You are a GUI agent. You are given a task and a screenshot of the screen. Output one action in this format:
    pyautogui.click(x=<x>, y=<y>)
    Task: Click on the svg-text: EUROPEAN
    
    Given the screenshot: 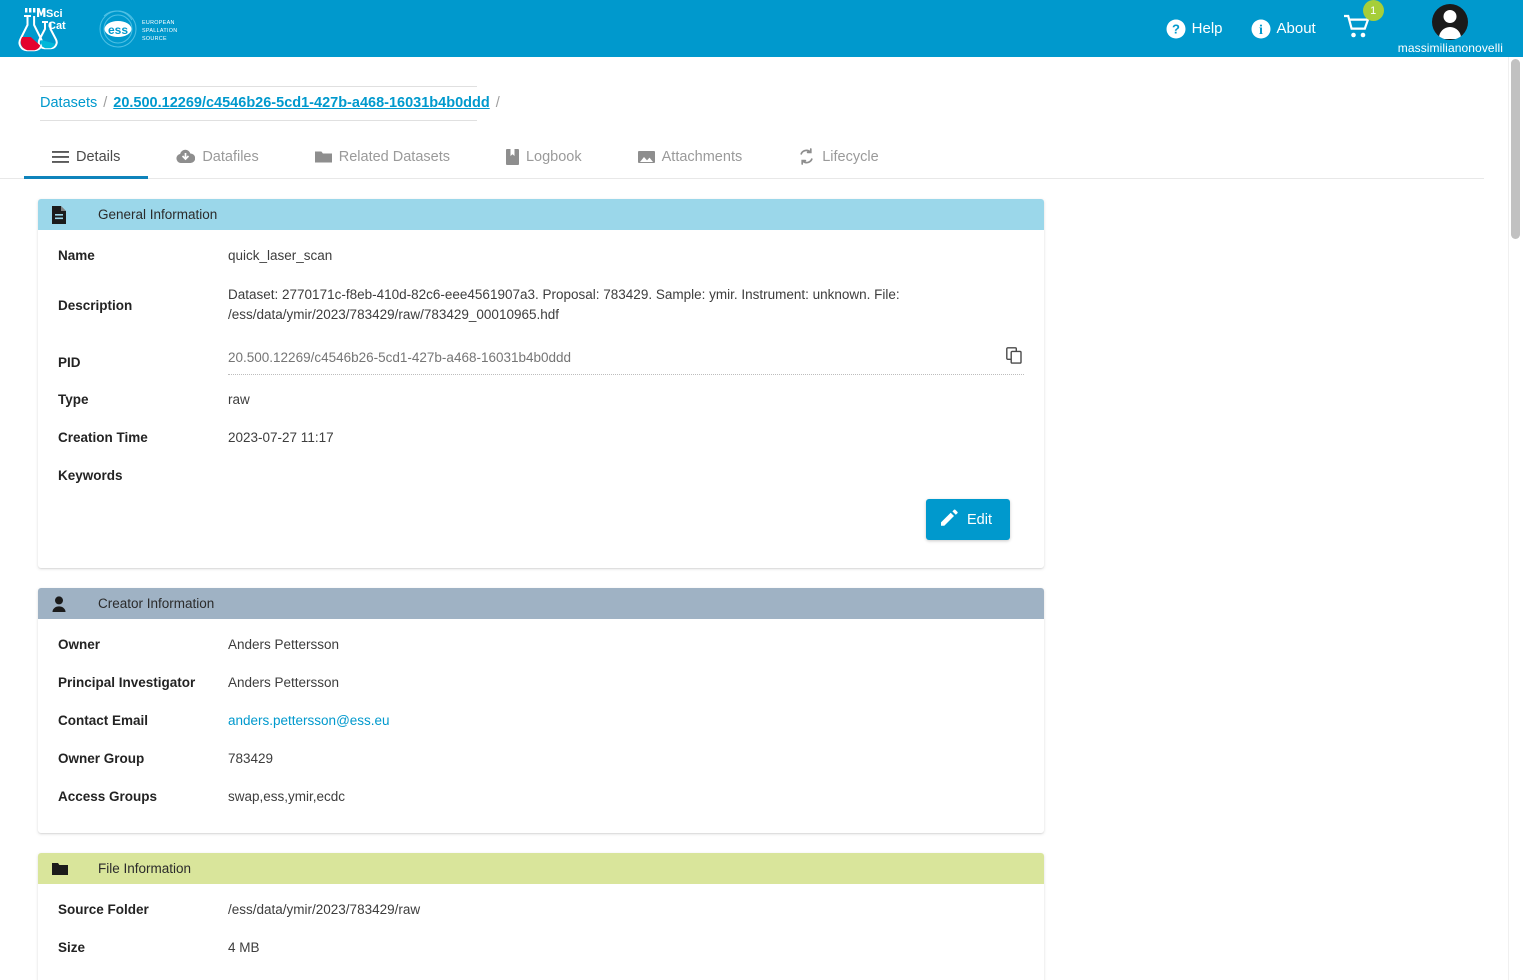 What is the action you would take?
    pyautogui.click(x=158, y=23)
    